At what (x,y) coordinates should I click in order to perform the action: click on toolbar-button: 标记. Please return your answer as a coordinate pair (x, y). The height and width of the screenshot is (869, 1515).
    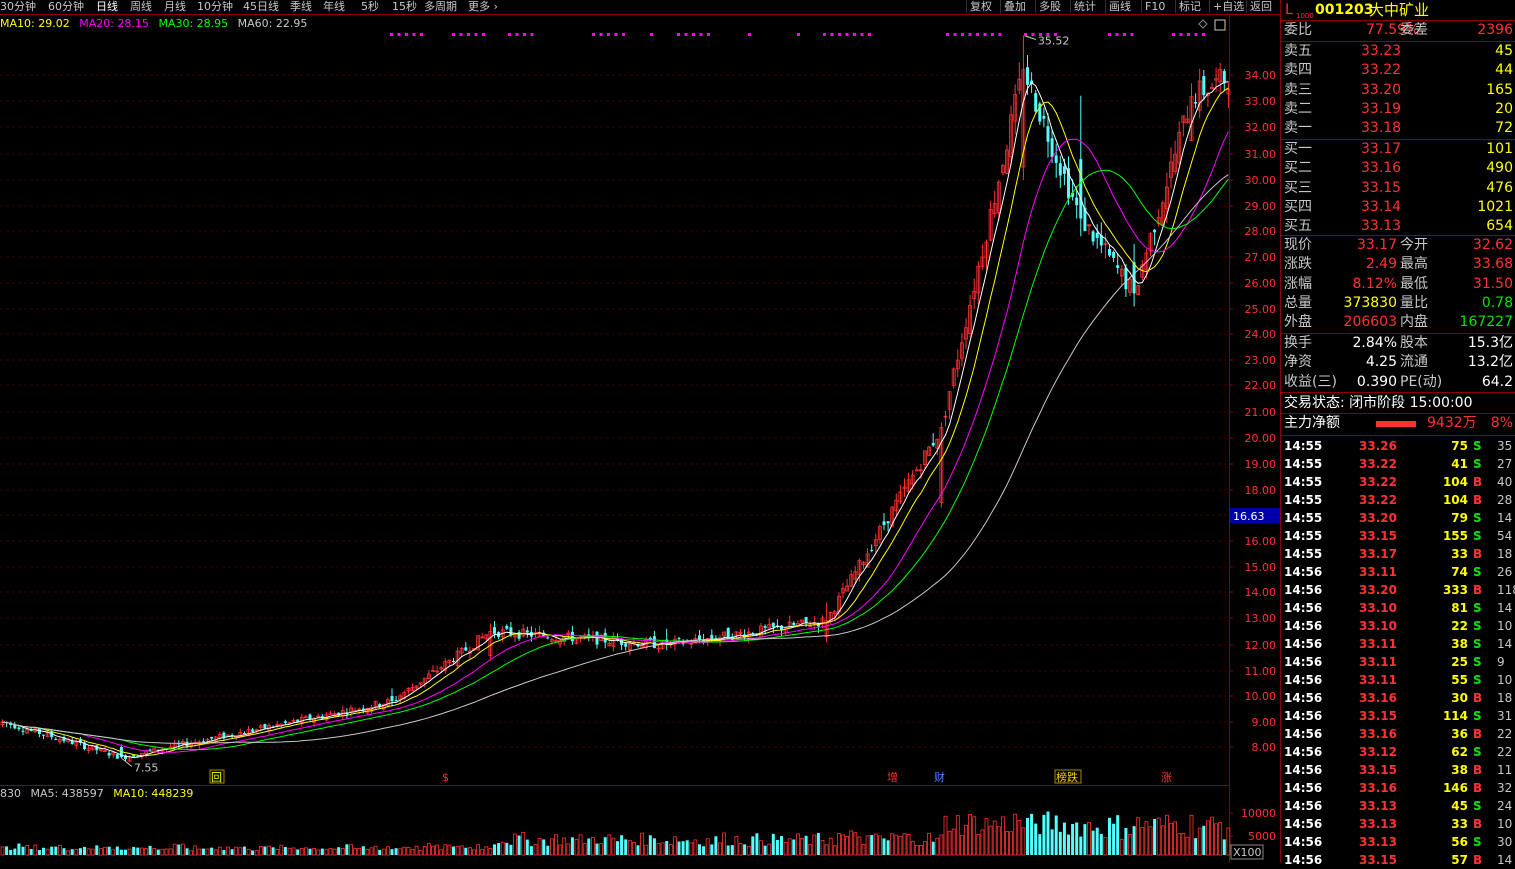
    Looking at the image, I should click on (1189, 6).